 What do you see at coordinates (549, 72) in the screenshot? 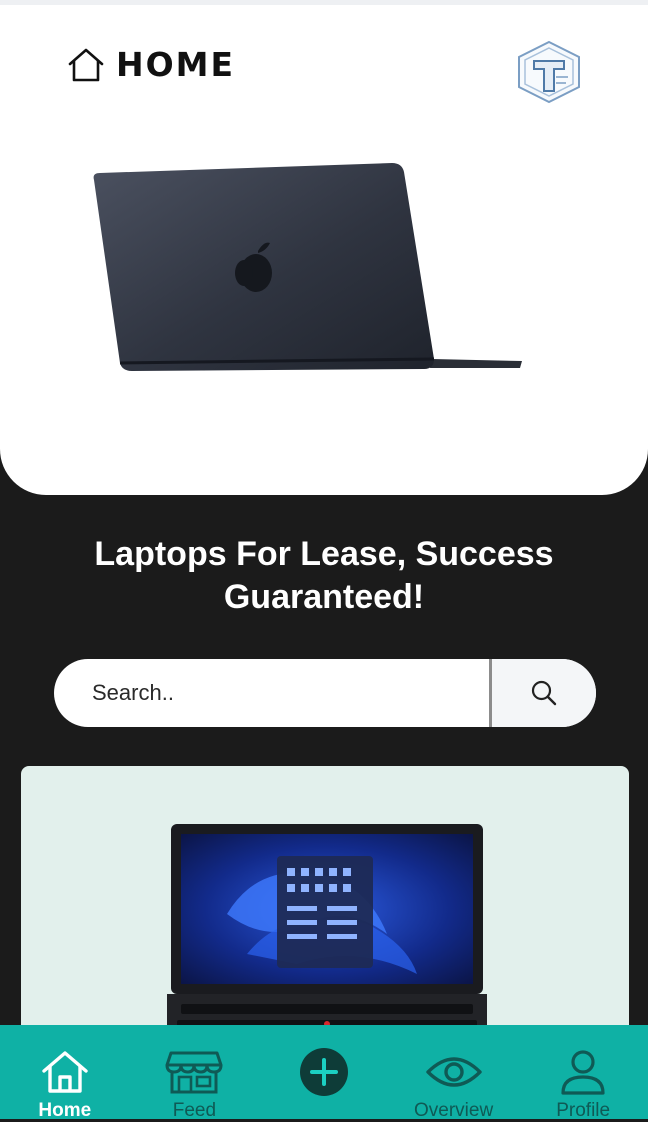
I see `brand-logo` at bounding box center [549, 72].